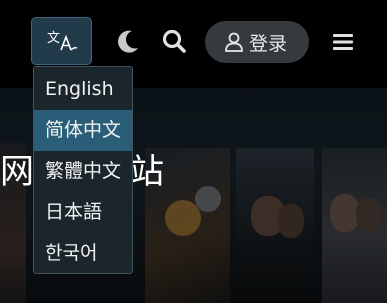 This screenshot has height=303, width=387. I want to click on menu-button, so click(343, 42).